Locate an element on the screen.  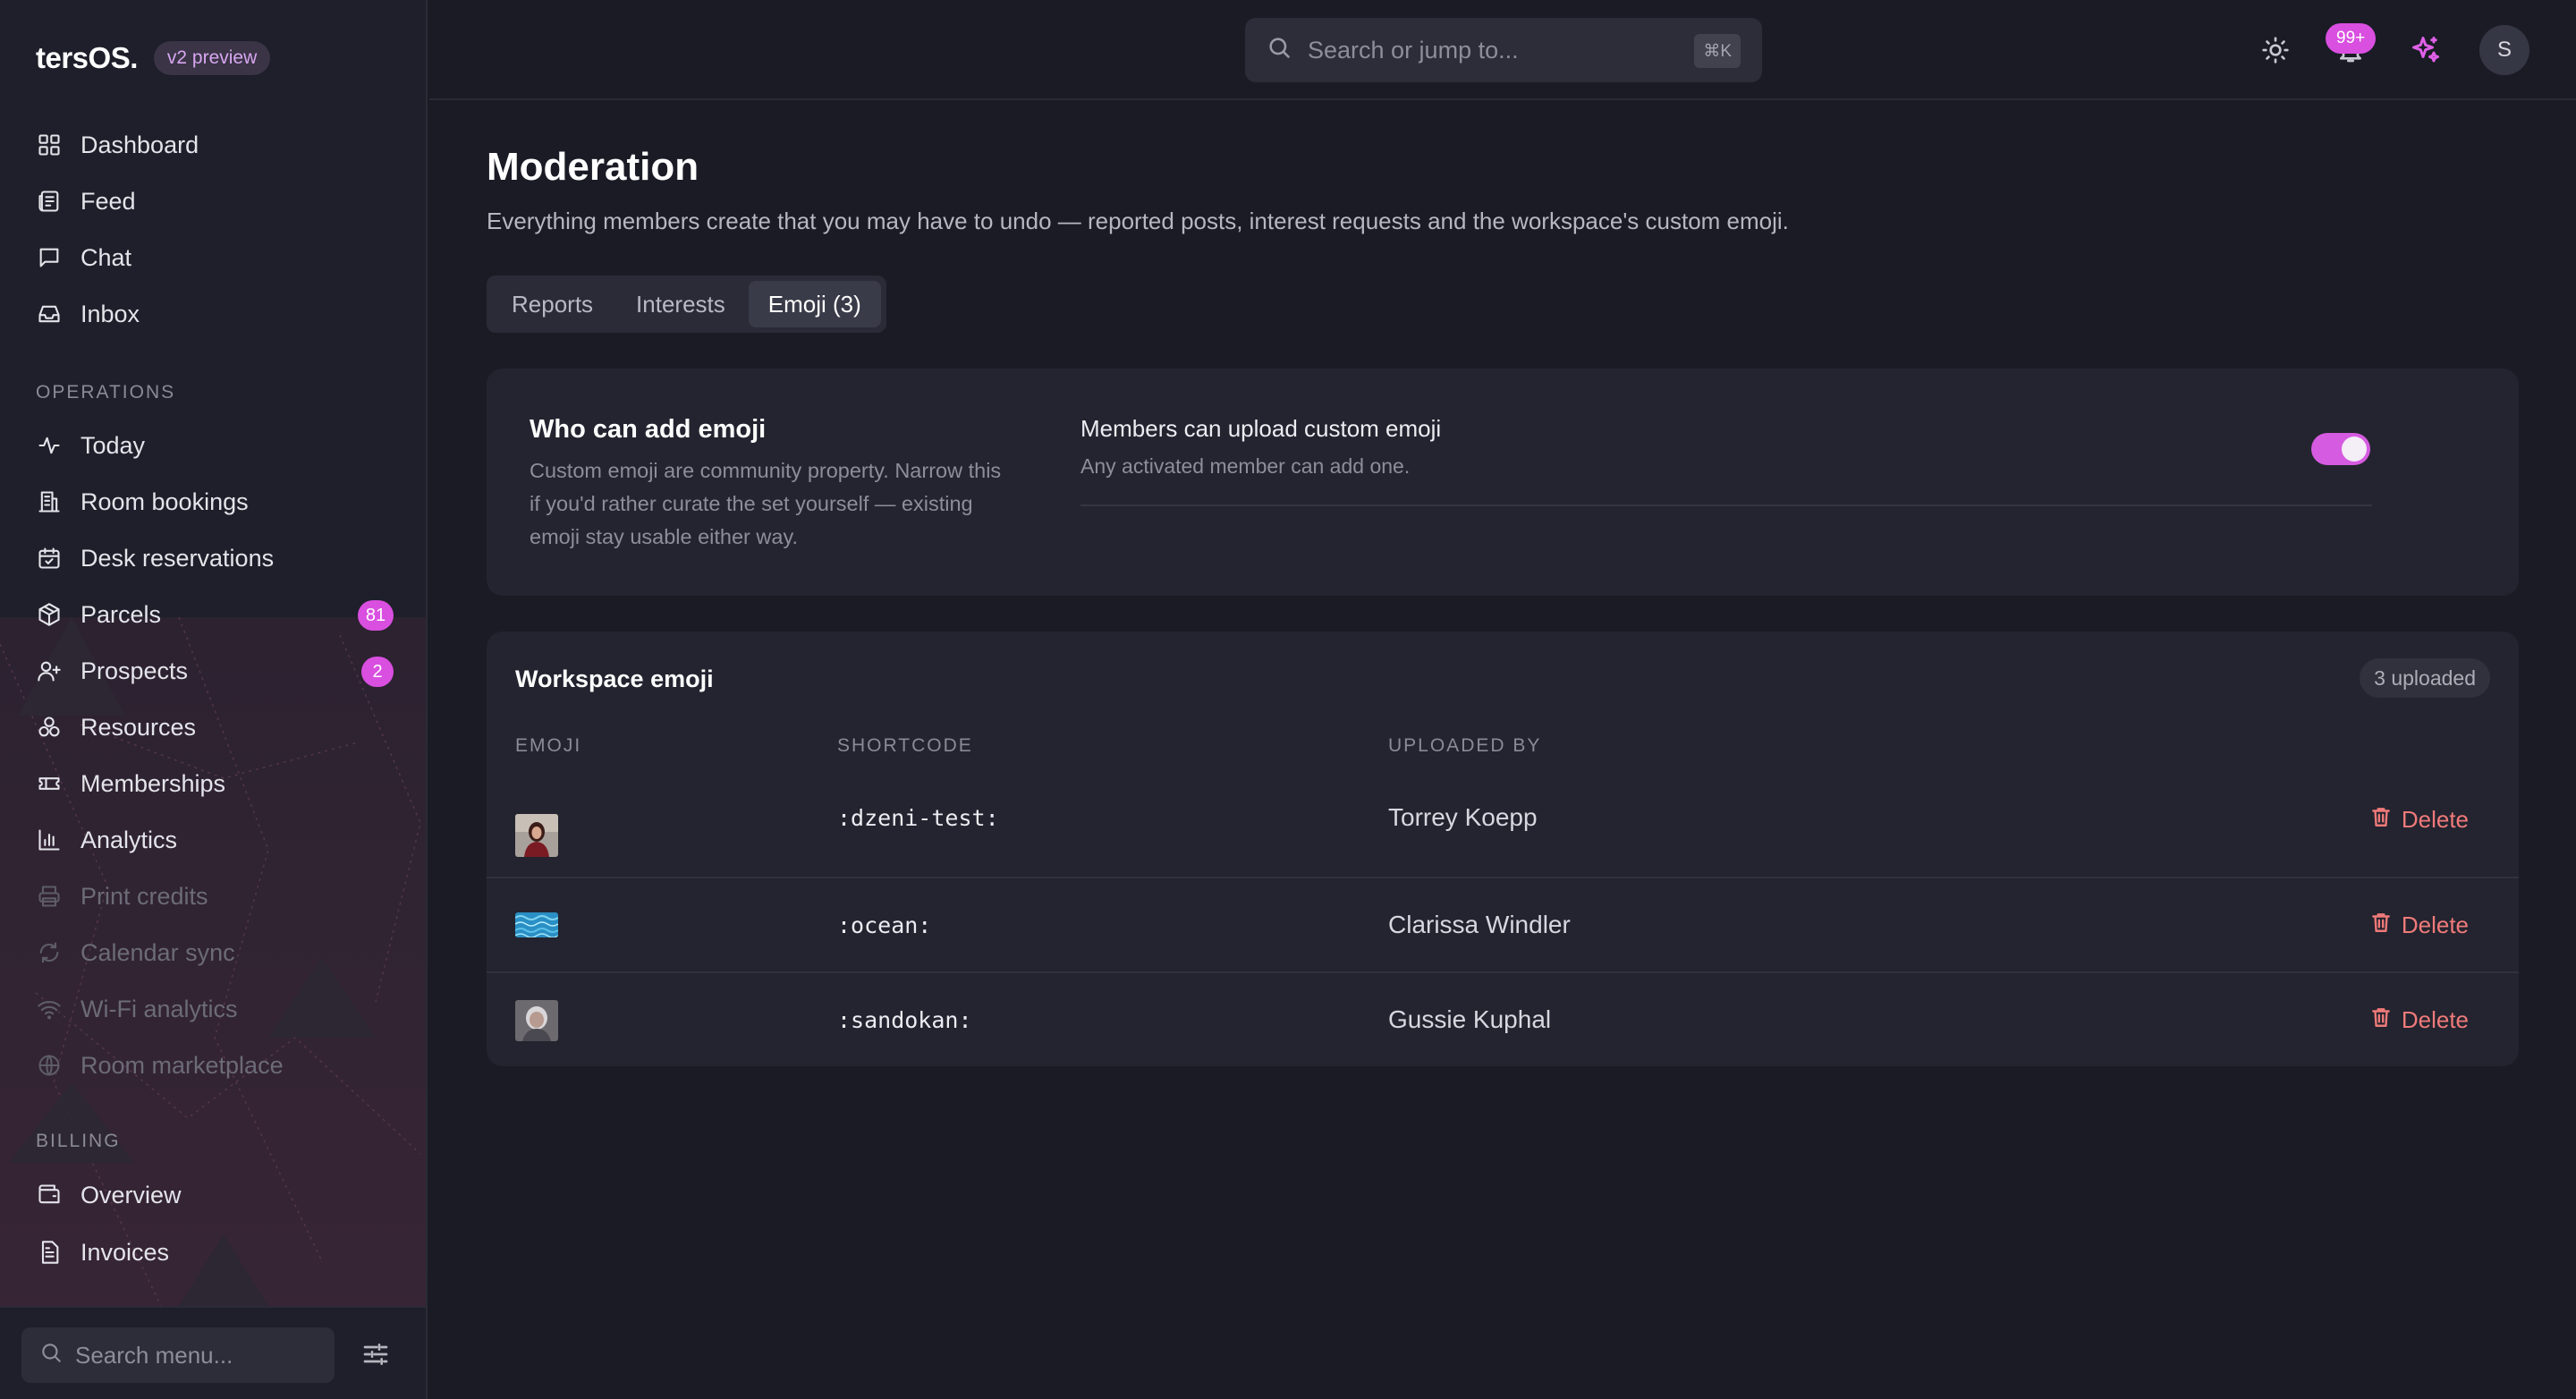
sidebar-item-label: Calendar sync is located at coordinates (157, 952).